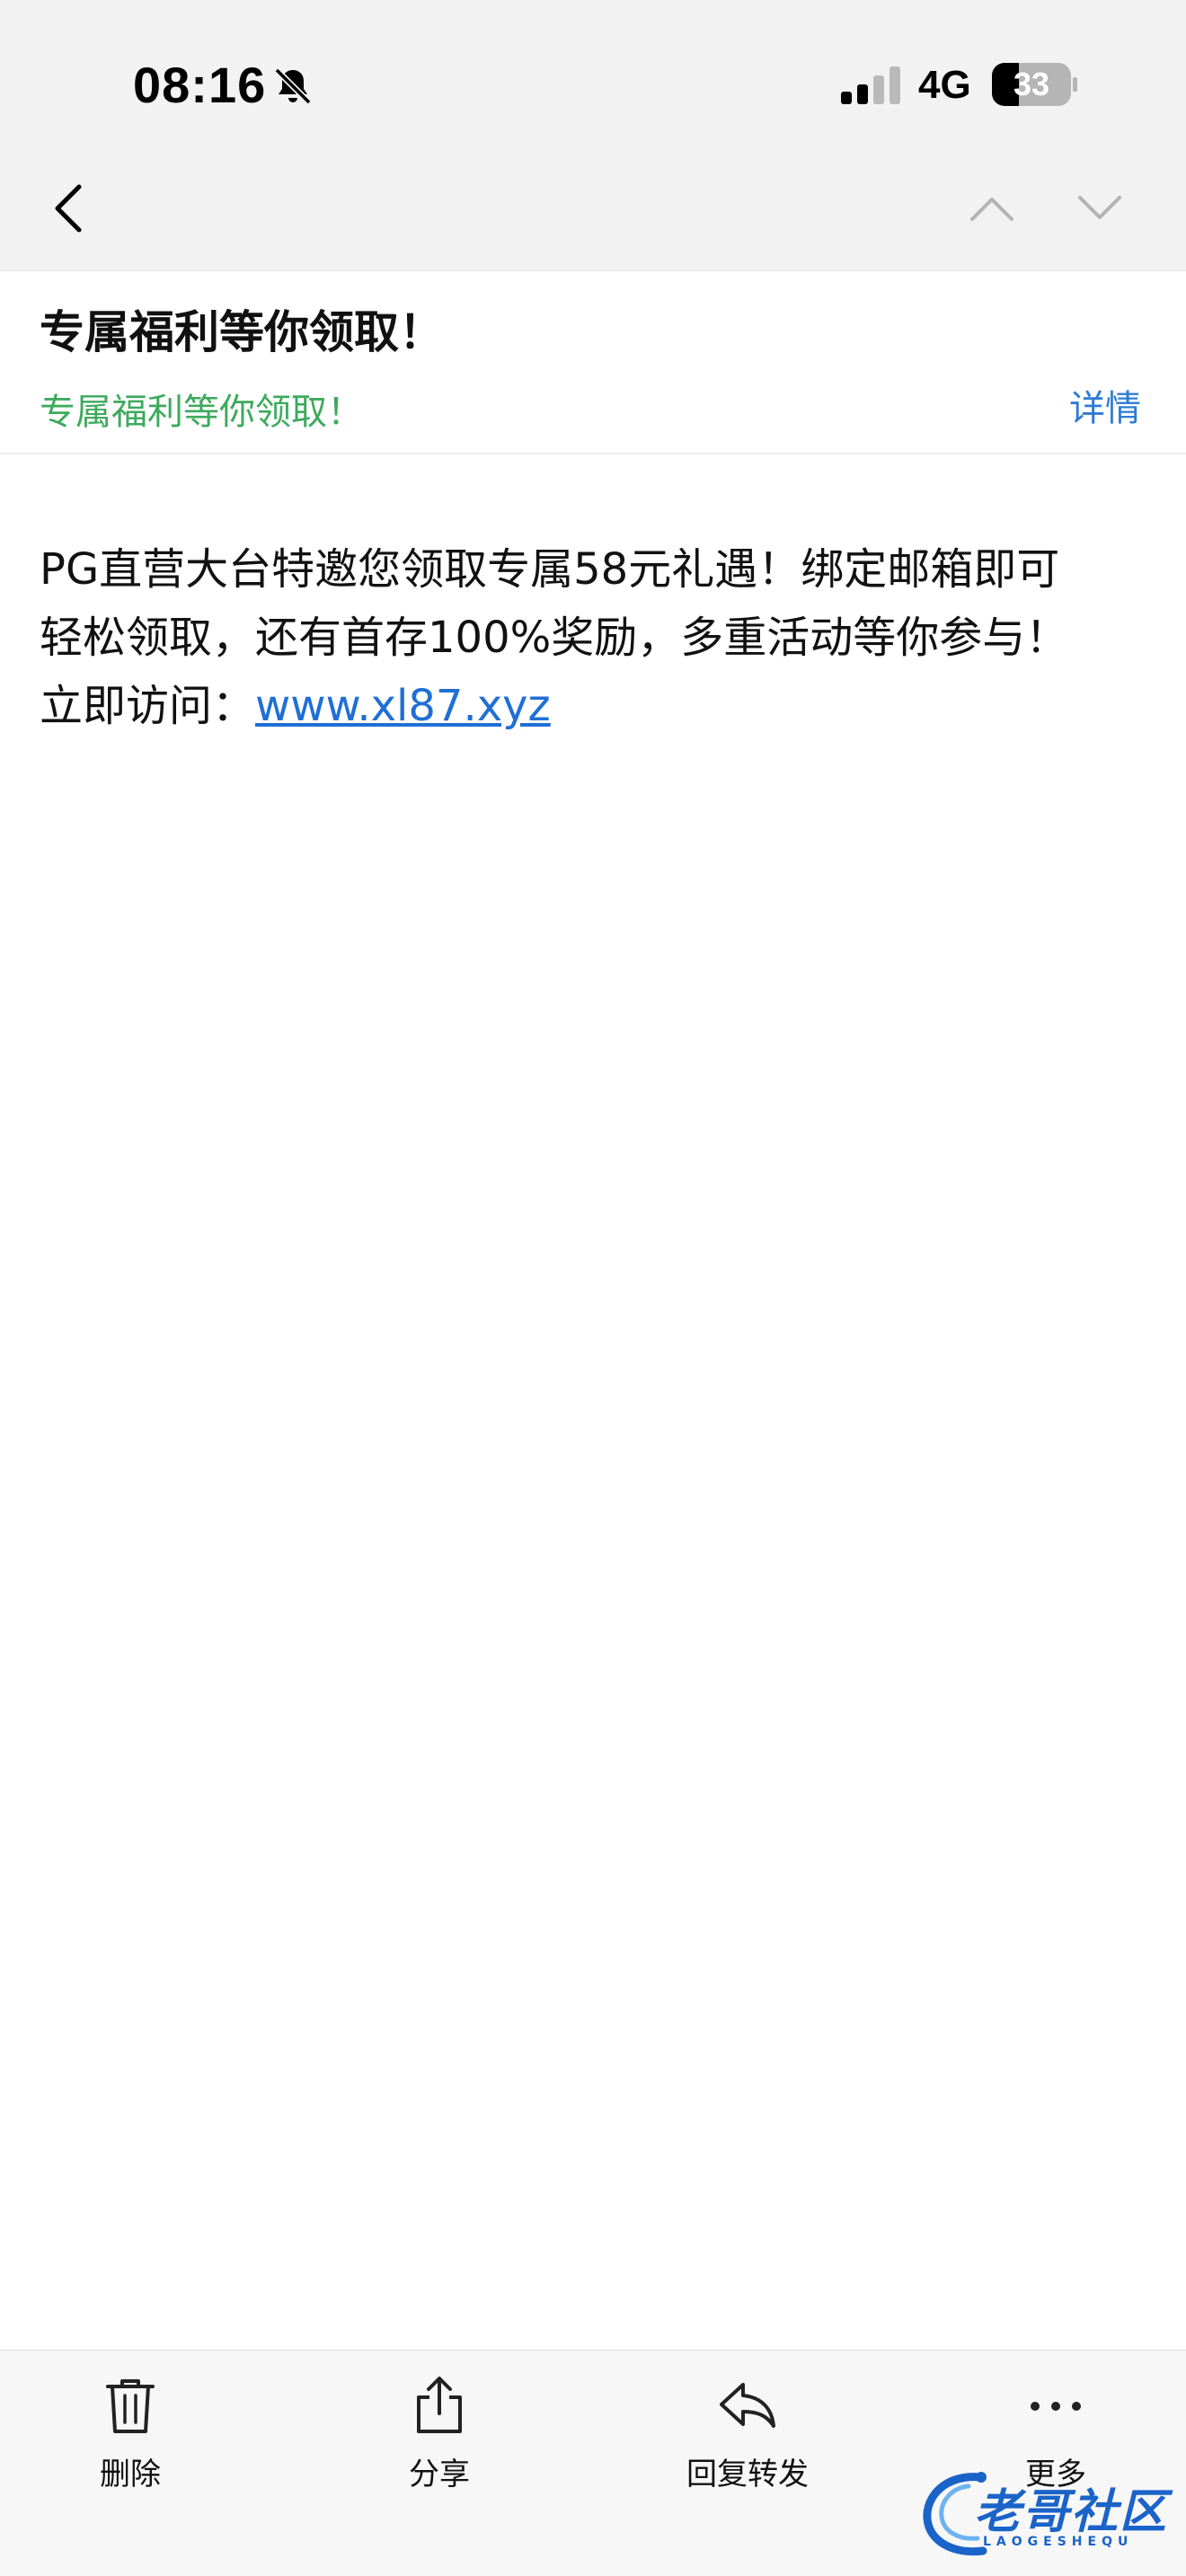 The height and width of the screenshot is (2576, 1186). I want to click on trash-icon, so click(130, 2406).